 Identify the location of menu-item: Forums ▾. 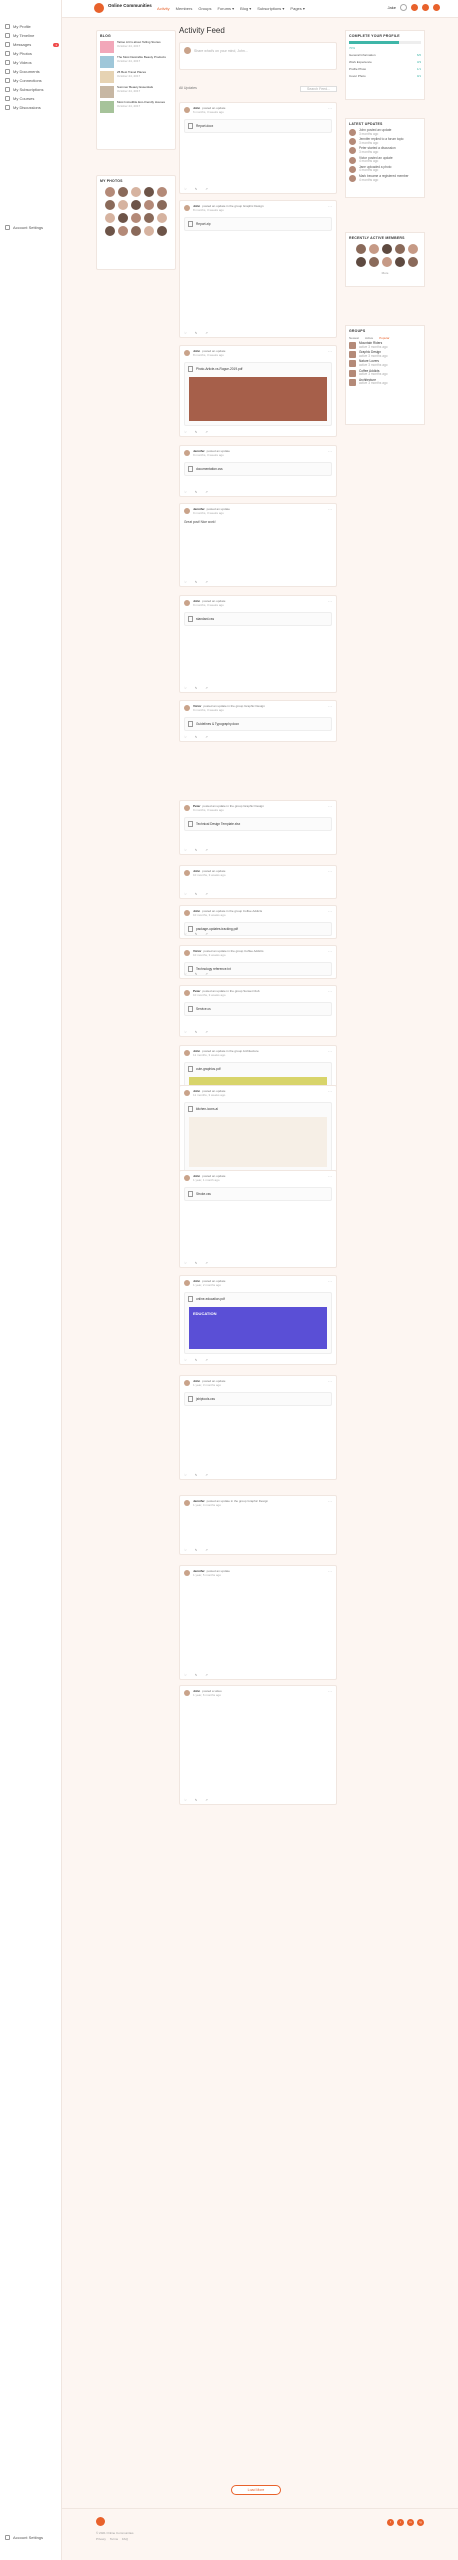
(225, 8).